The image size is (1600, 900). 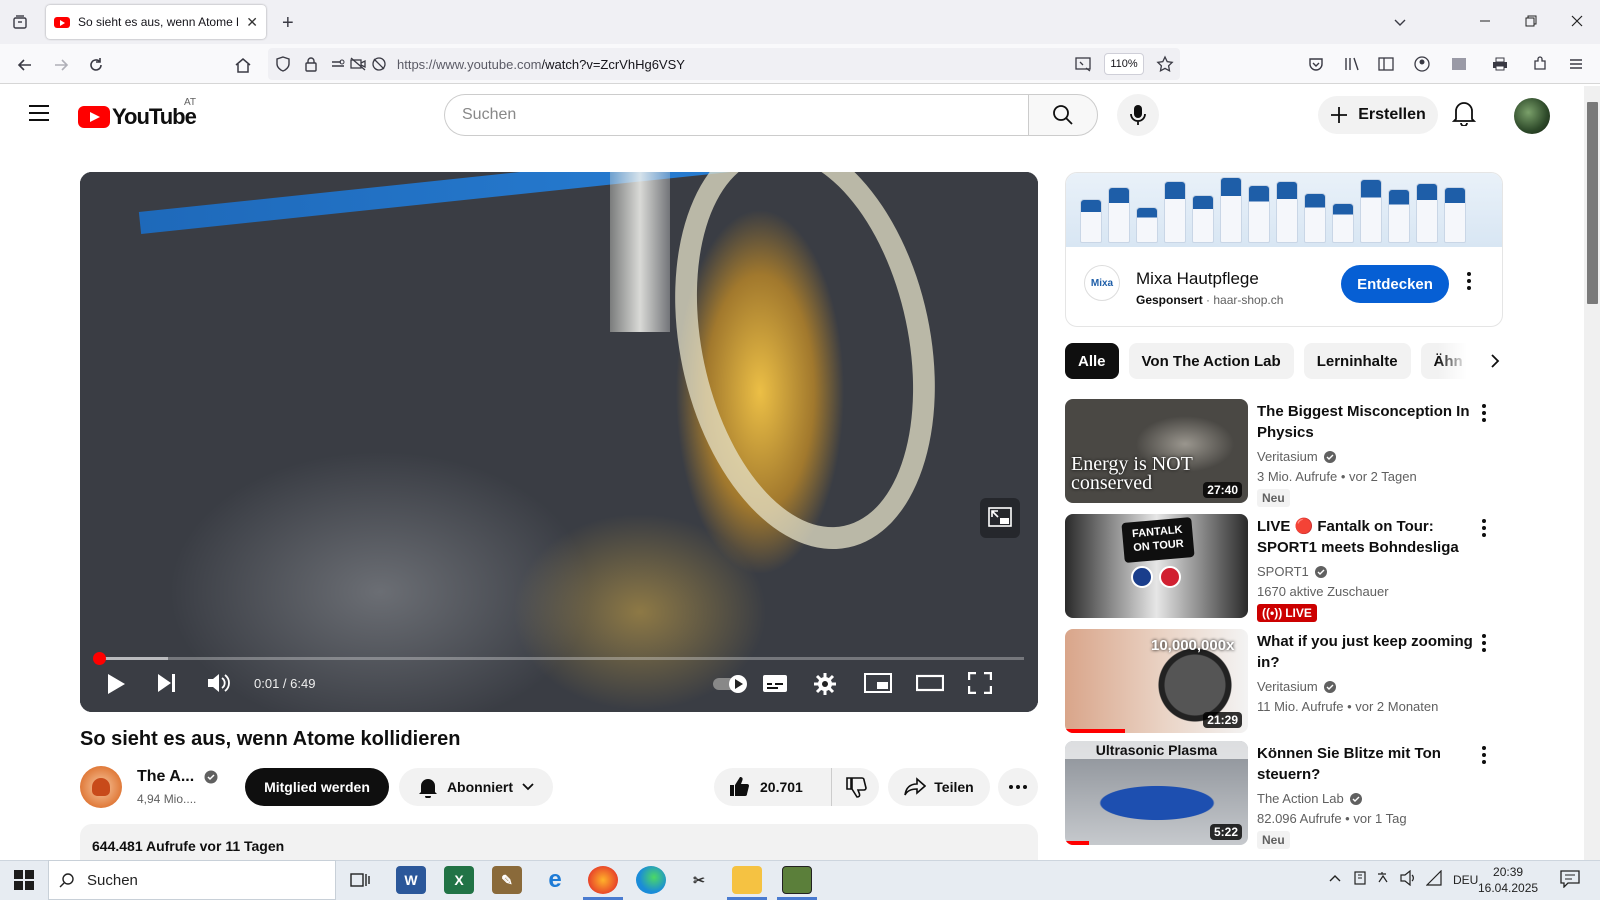 What do you see at coordinates (1469, 281) in the screenshot?
I see `ad-more-icon` at bounding box center [1469, 281].